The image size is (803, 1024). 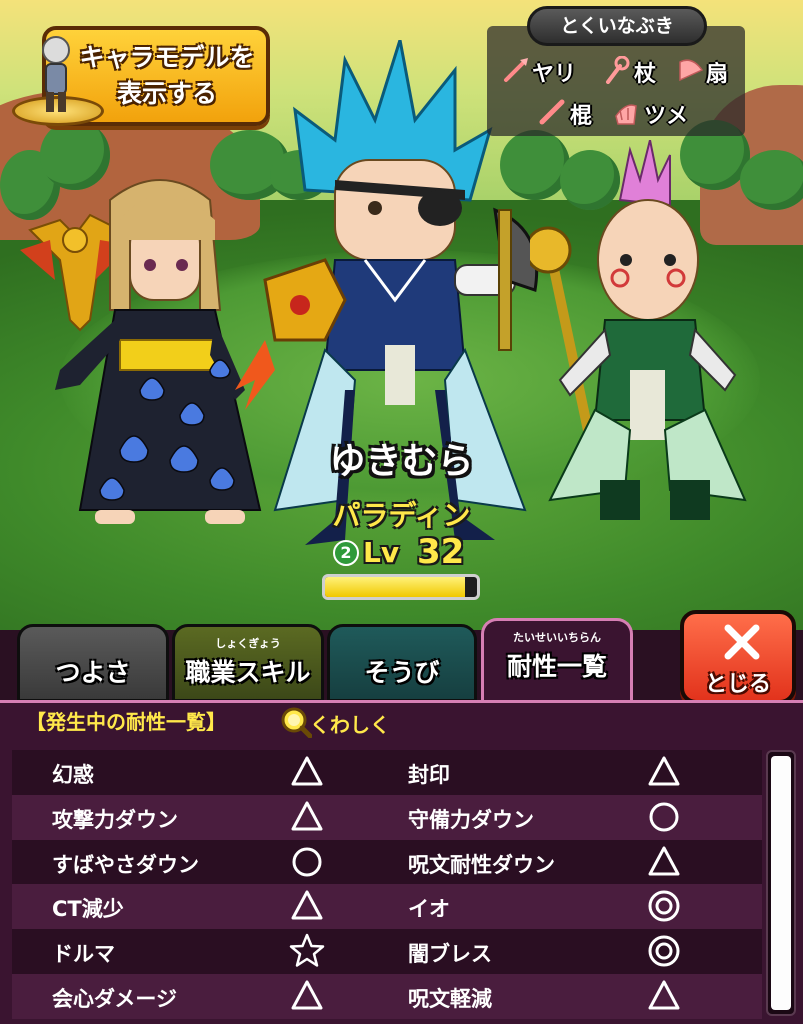 I want to click on table-row: ドルマ 闇ブレス, so click(x=387, y=951).